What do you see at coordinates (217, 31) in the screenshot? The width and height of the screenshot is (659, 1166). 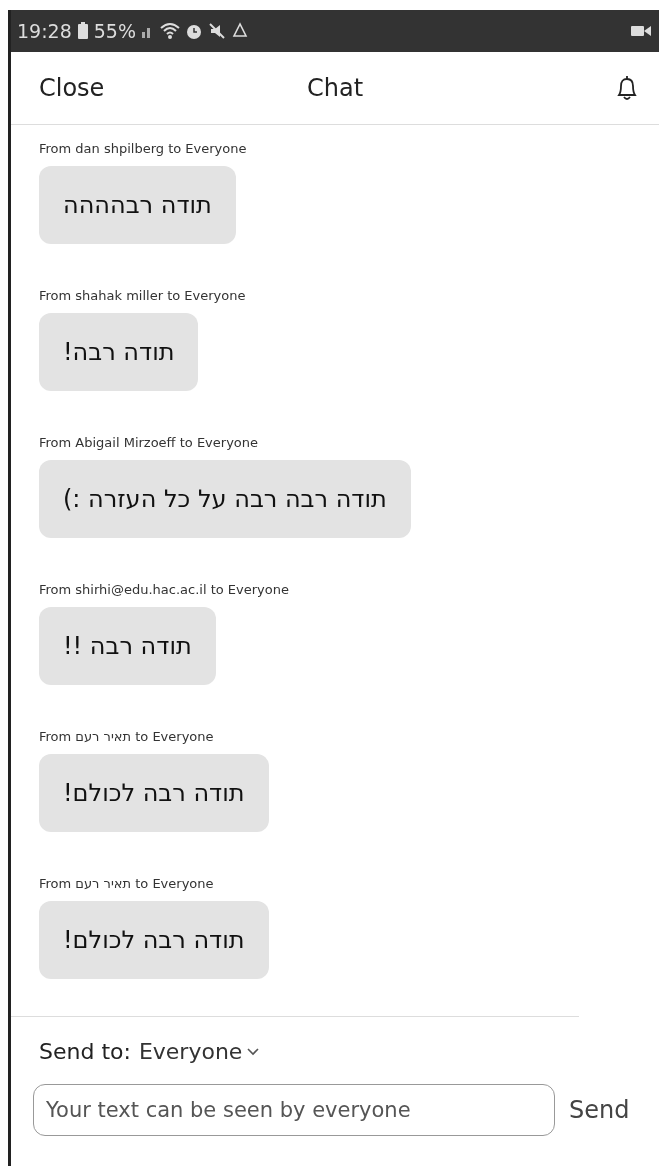 I see `mute-icon` at bounding box center [217, 31].